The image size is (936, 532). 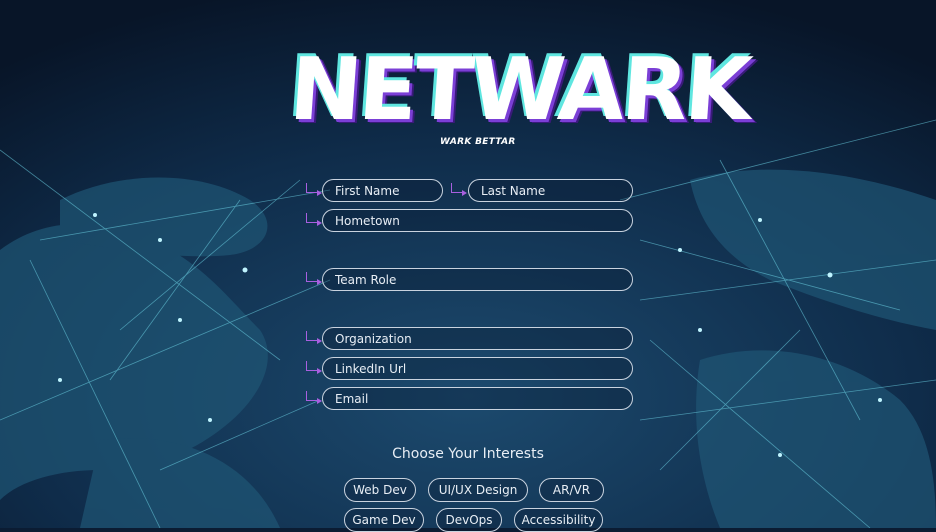 What do you see at coordinates (468, 454) in the screenshot?
I see `interests-title: Choose Your Interests` at bounding box center [468, 454].